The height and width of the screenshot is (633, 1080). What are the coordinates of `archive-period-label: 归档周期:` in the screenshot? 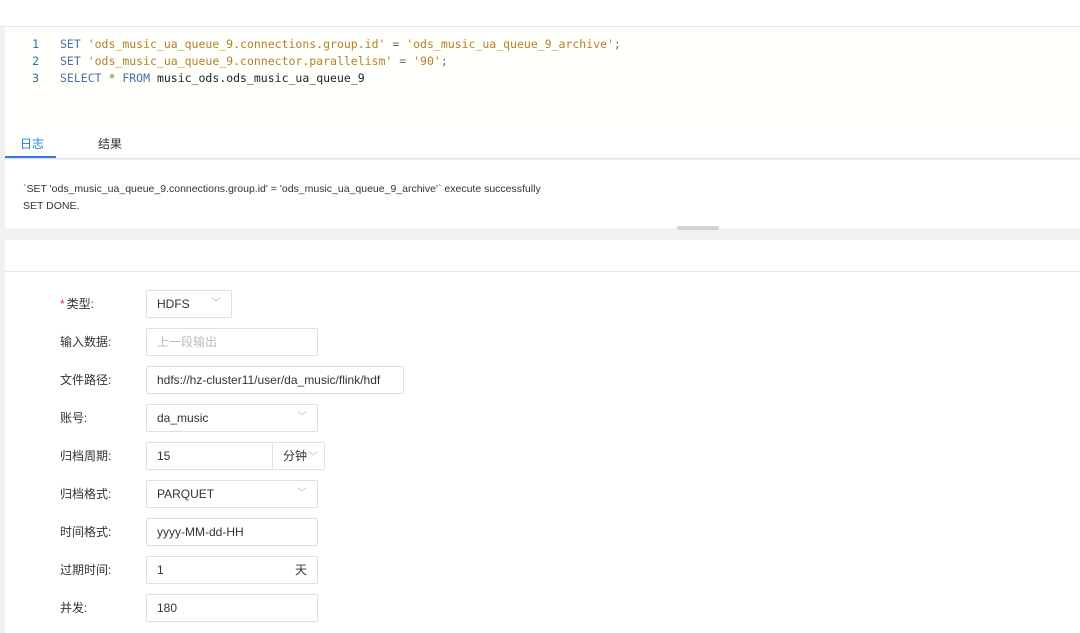 It's located at (86, 456).